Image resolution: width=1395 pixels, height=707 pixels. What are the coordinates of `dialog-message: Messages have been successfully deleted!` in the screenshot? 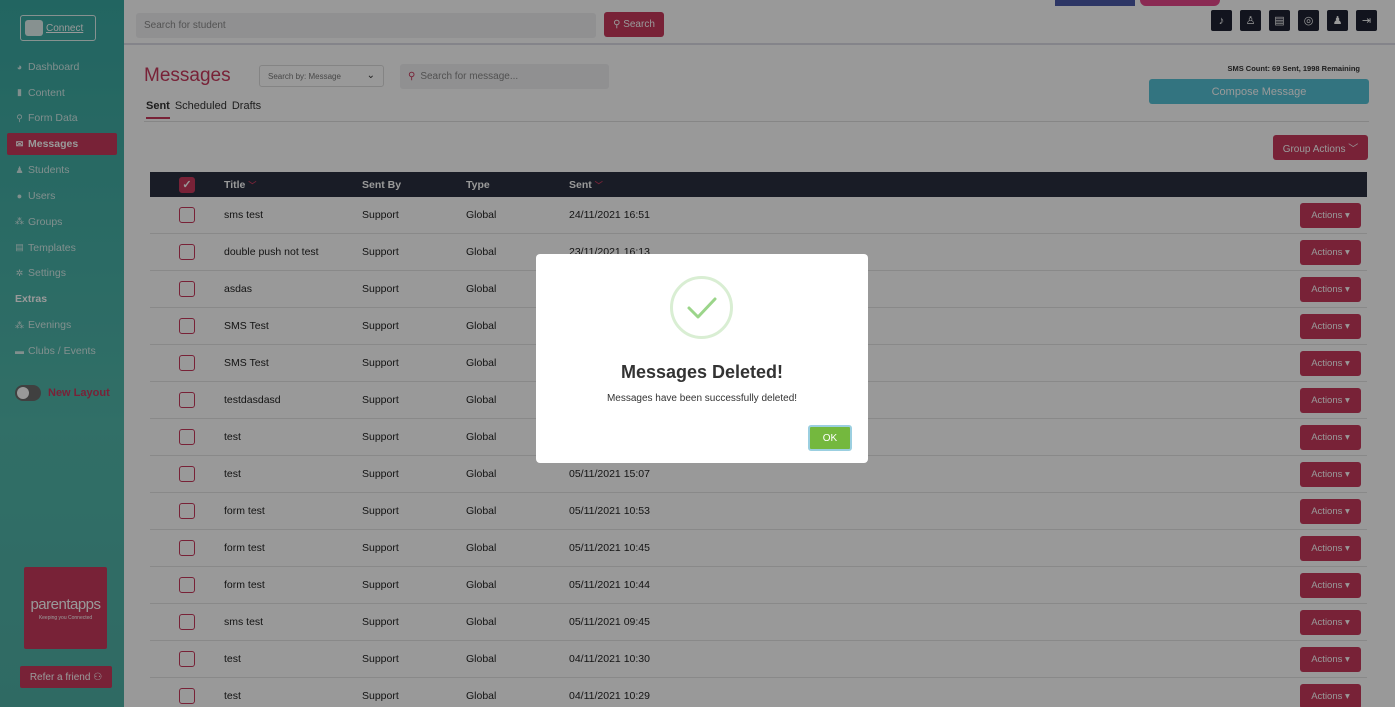 It's located at (702, 398).